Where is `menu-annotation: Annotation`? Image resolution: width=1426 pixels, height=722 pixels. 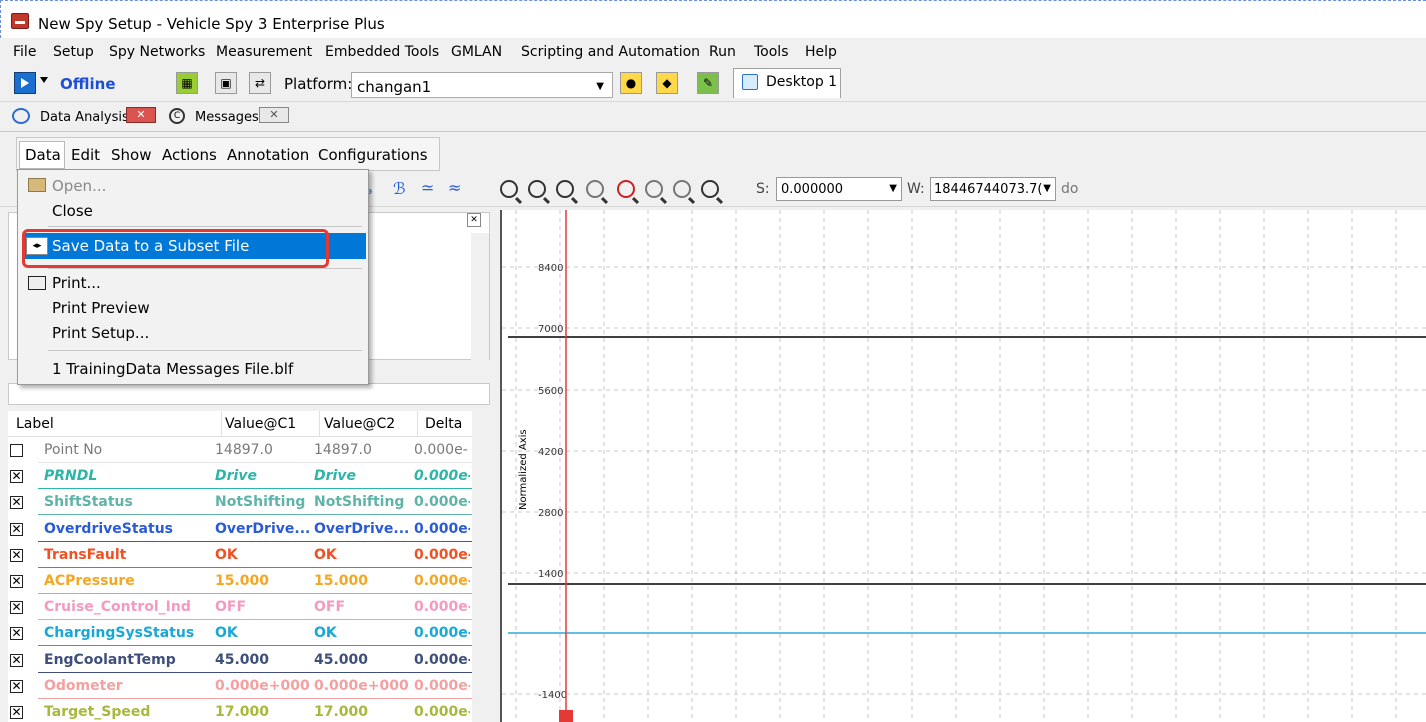 menu-annotation: Annotation is located at coordinates (268, 155).